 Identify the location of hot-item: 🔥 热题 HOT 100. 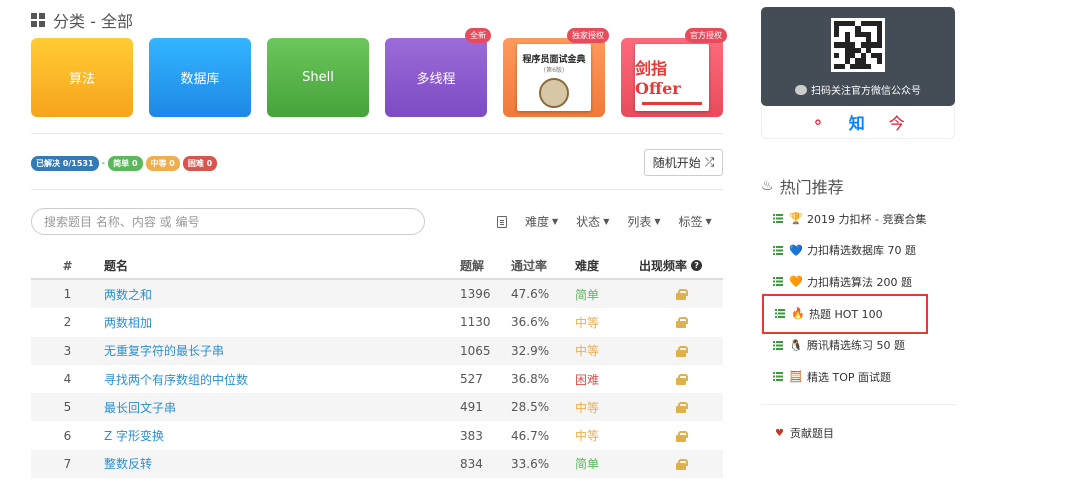
(845, 313).